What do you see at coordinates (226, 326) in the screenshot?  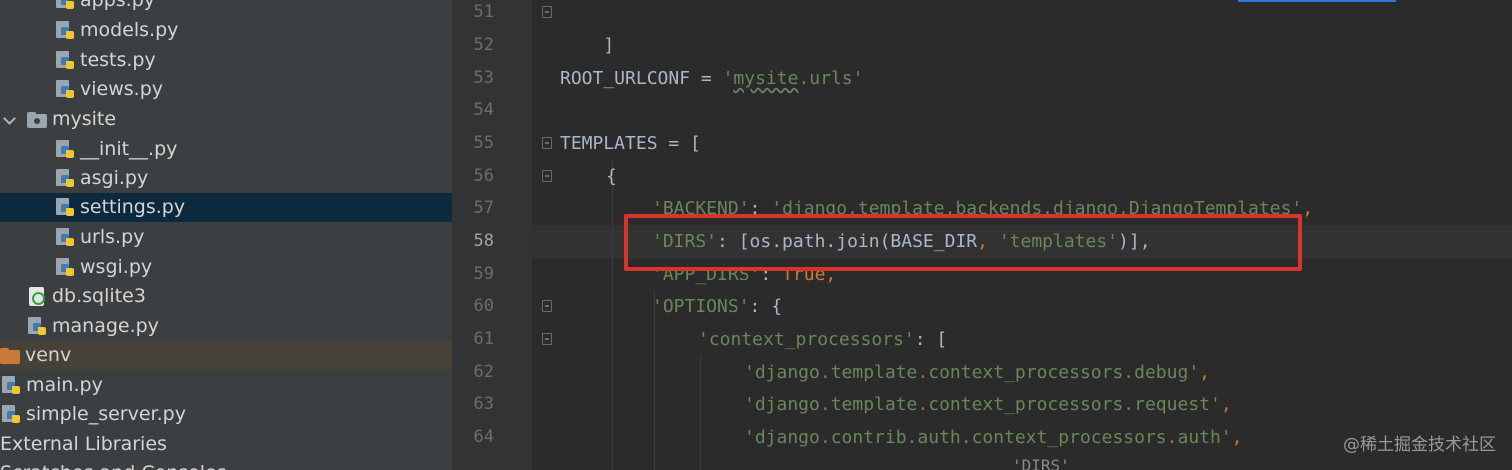 I see `tree-item-manage-py: manage.py` at bounding box center [226, 326].